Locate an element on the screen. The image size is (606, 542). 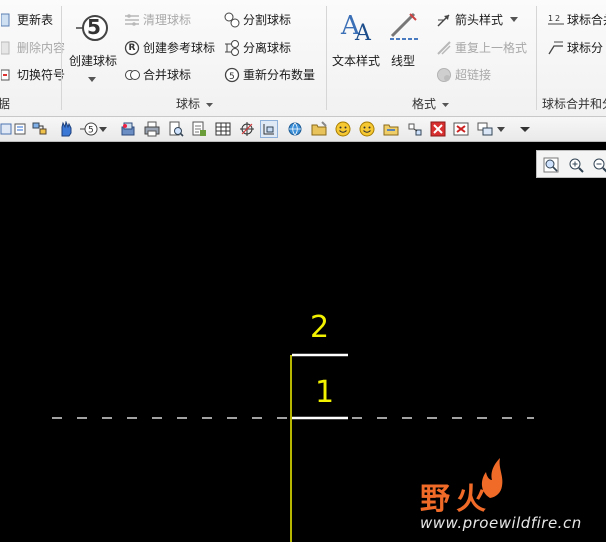
update-table-button: 更新表 is located at coordinates (26, 19).